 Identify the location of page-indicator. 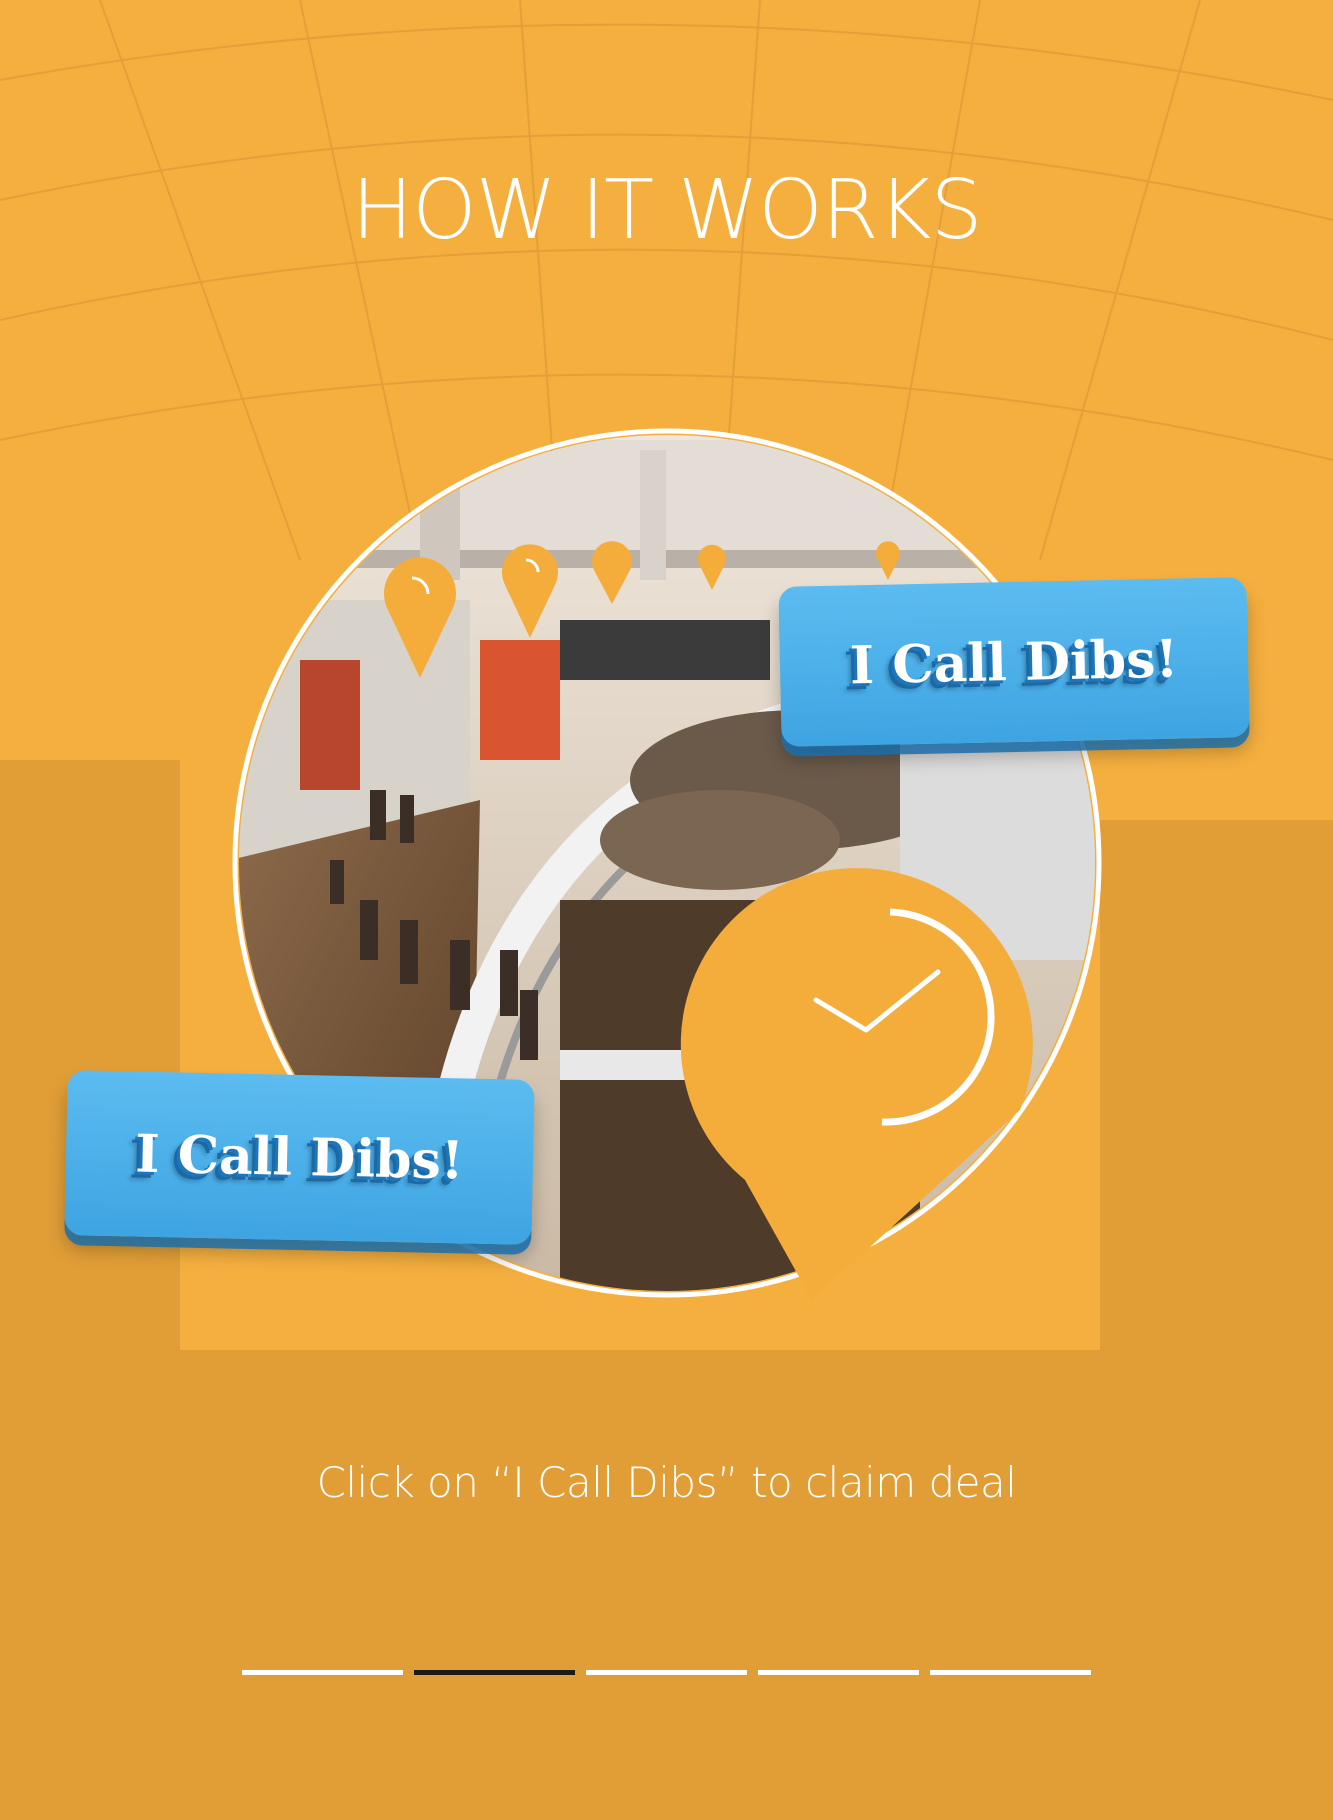
(667, 1674).